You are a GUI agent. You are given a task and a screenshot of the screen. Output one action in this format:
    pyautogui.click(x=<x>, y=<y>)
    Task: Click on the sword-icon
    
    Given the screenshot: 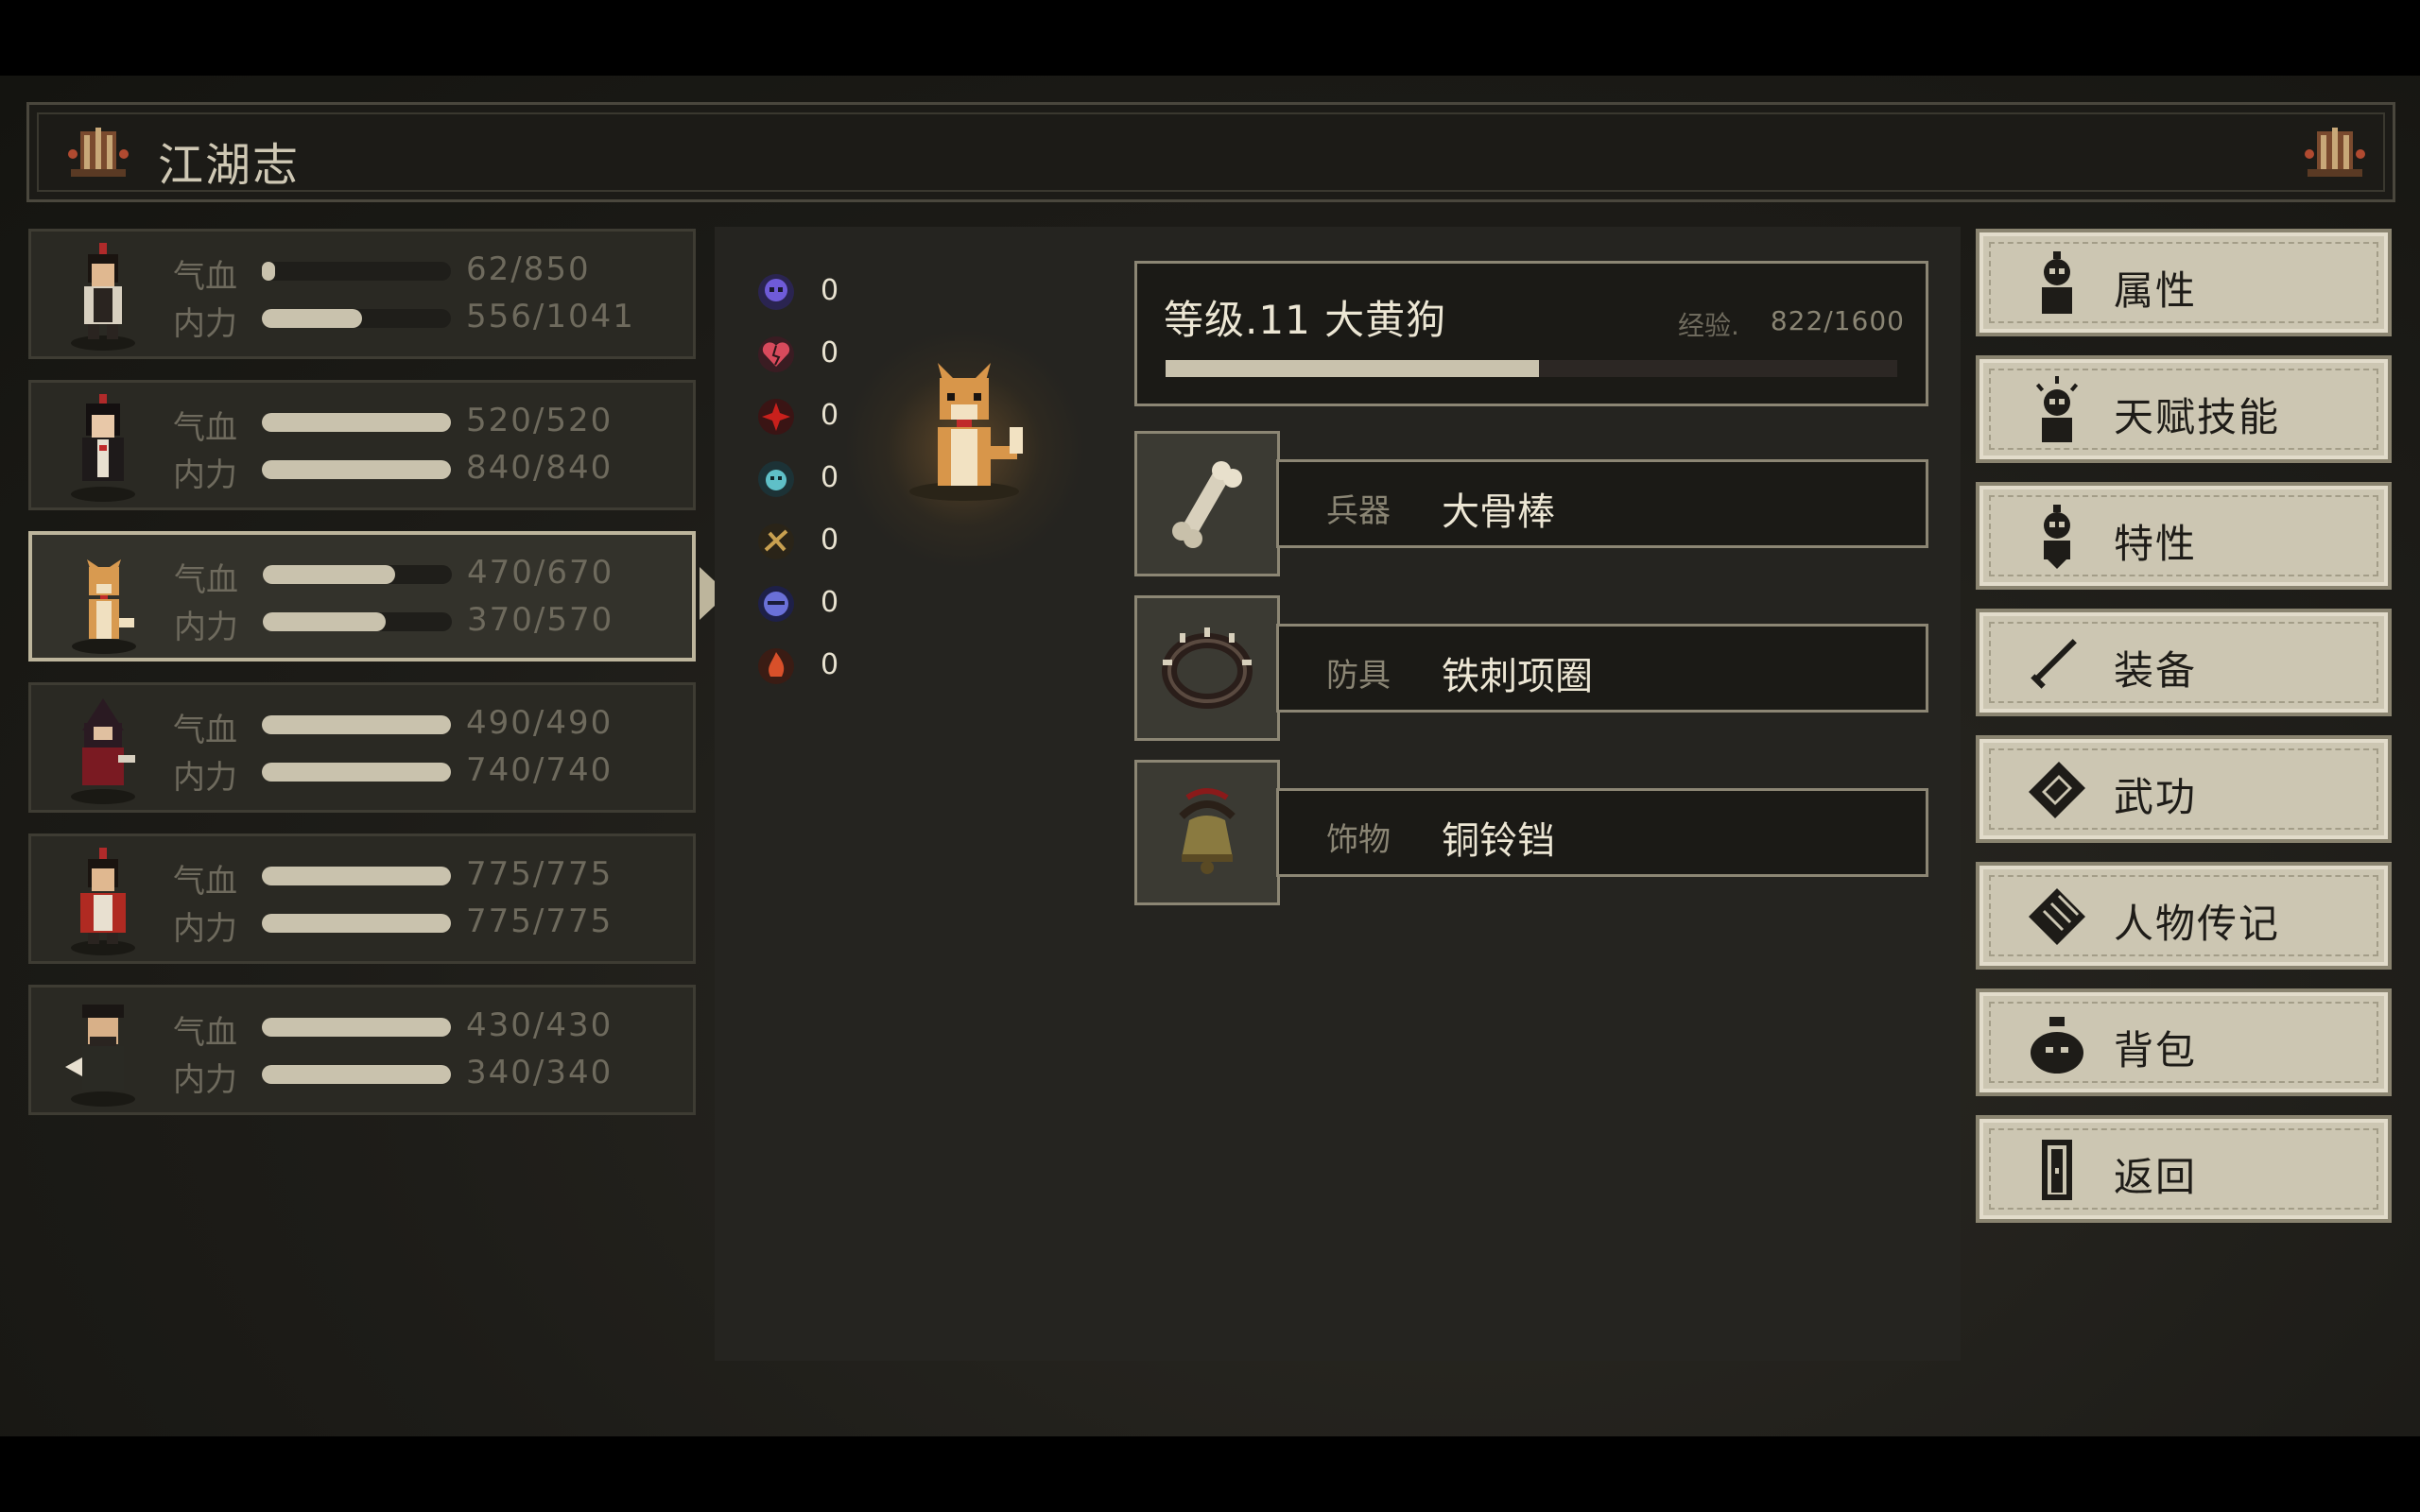 What is the action you would take?
    pyautogui.click(x=2054, y=664)
    